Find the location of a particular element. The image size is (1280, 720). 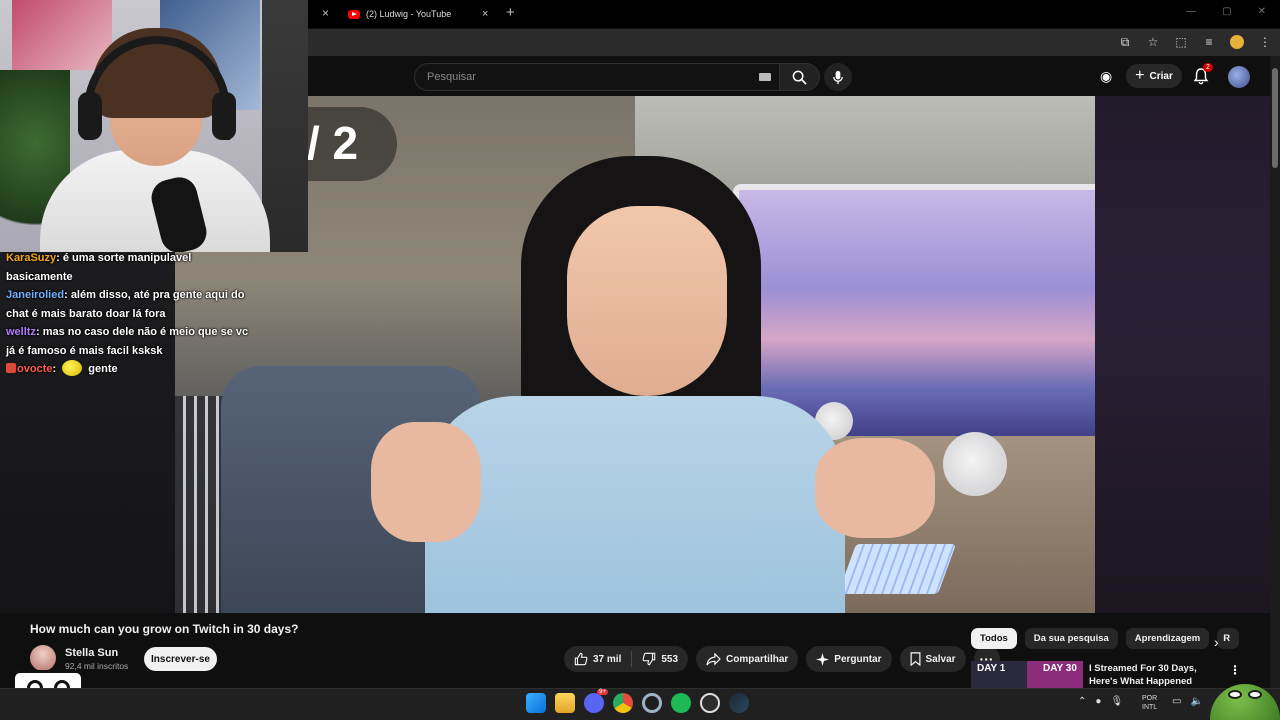

tray-app-icon: ● is located at coordinates (1098, 701).